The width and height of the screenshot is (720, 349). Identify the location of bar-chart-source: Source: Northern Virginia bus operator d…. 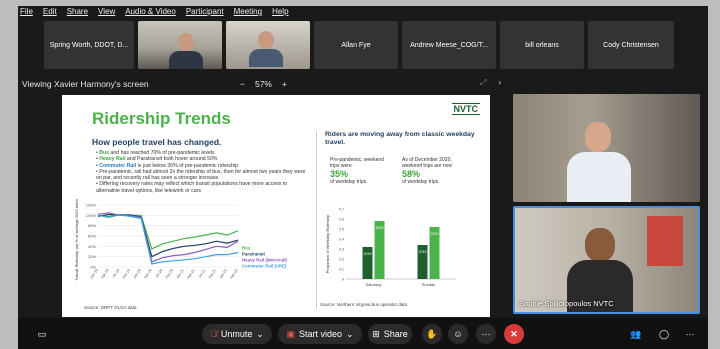
(363, 304).